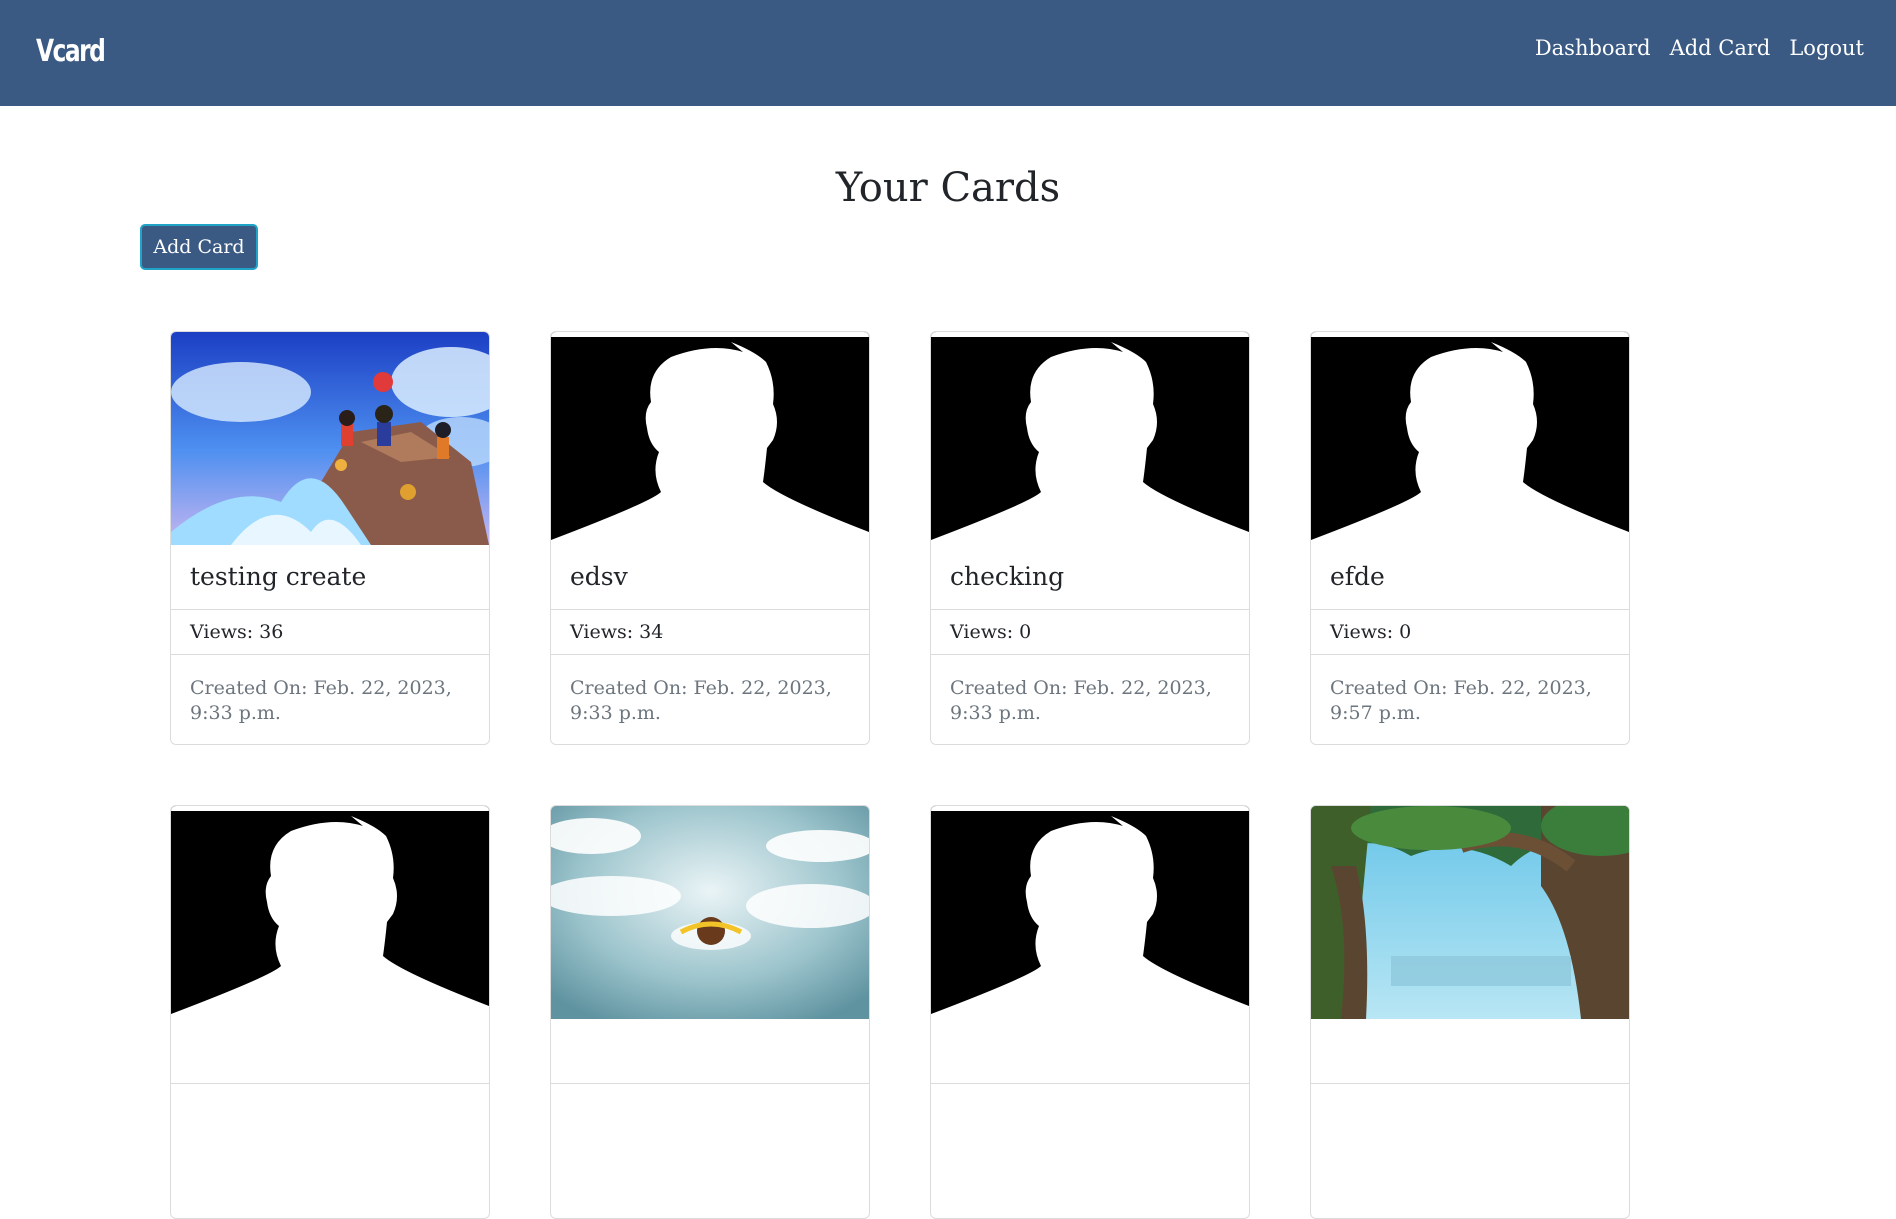  I want to click on nav-links: Dashboard Add Card Logout, so click(1699, 48).